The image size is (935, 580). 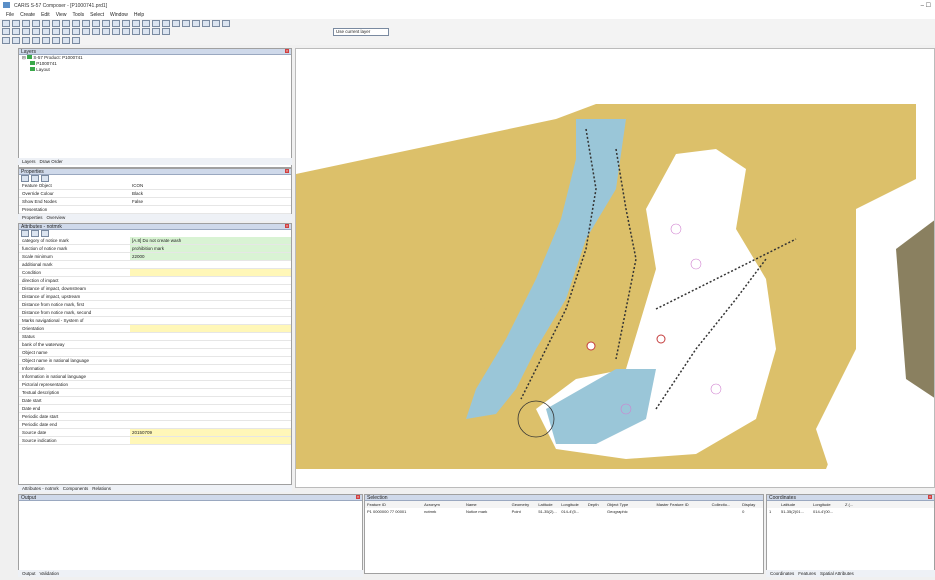 What do you see at coordinates (210, 193) in the screenshot?
I see `property-value: Black` at bounding box center [210, 193].